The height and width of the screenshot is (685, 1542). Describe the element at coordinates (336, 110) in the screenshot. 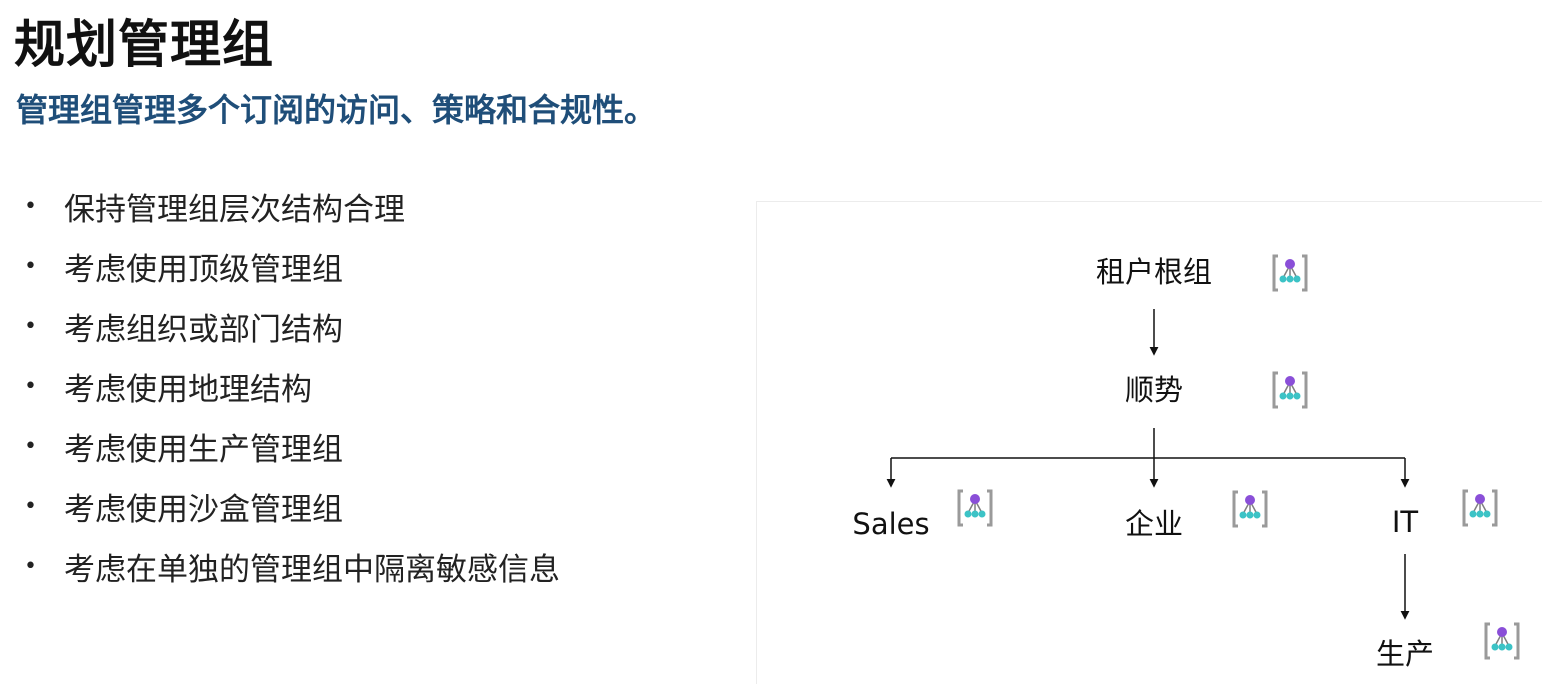

I see `page-subtitle: 管理组管理多个订阅的访问、策略和合规性。` at that location.